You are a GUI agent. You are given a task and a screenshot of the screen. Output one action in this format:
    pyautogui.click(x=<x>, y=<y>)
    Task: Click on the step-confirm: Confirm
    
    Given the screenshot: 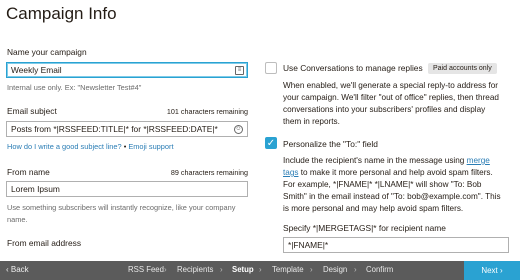 What is the action you would take?
    pyautogui.click(x=379, y=269)
    